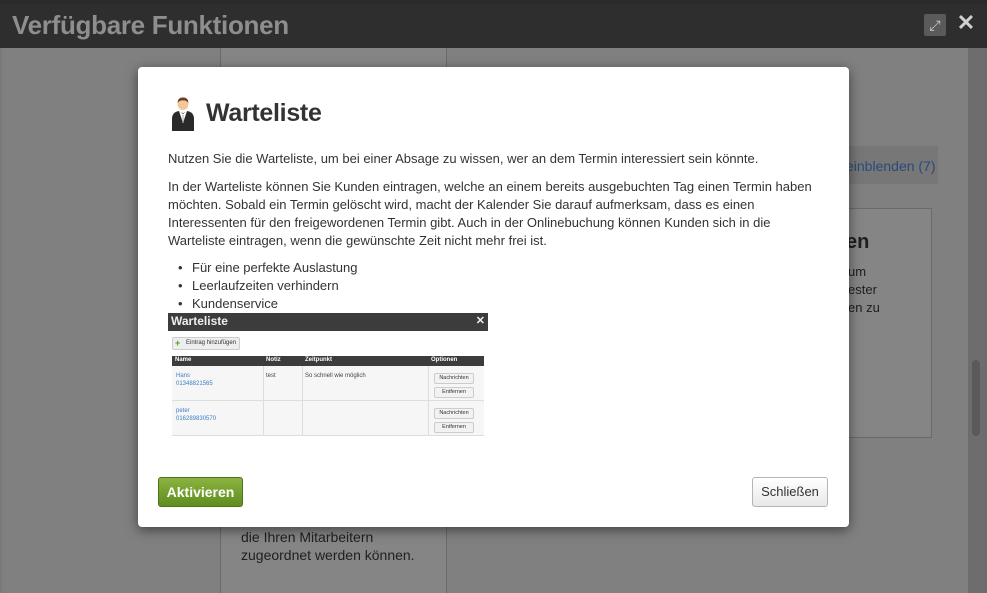 This screenshot has height=593, width=987. Describe the element at coordinates (328, 322) in the screenshot. I see `preview-titlebar: Warteliste ✕` at that location.